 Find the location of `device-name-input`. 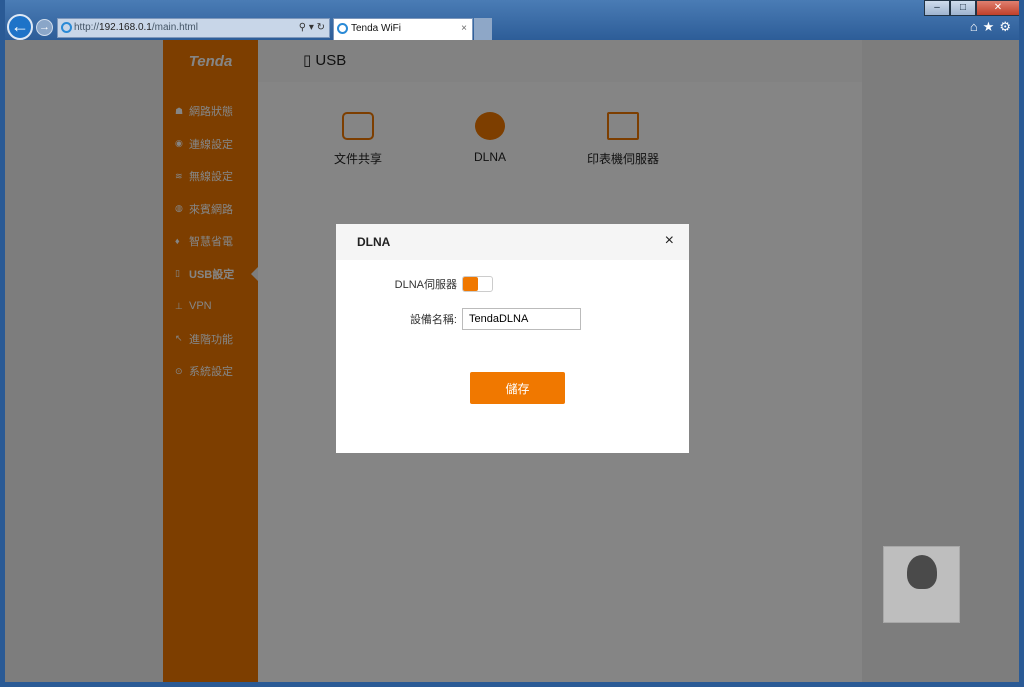

device-name-input is located at coordinates (521, 319).